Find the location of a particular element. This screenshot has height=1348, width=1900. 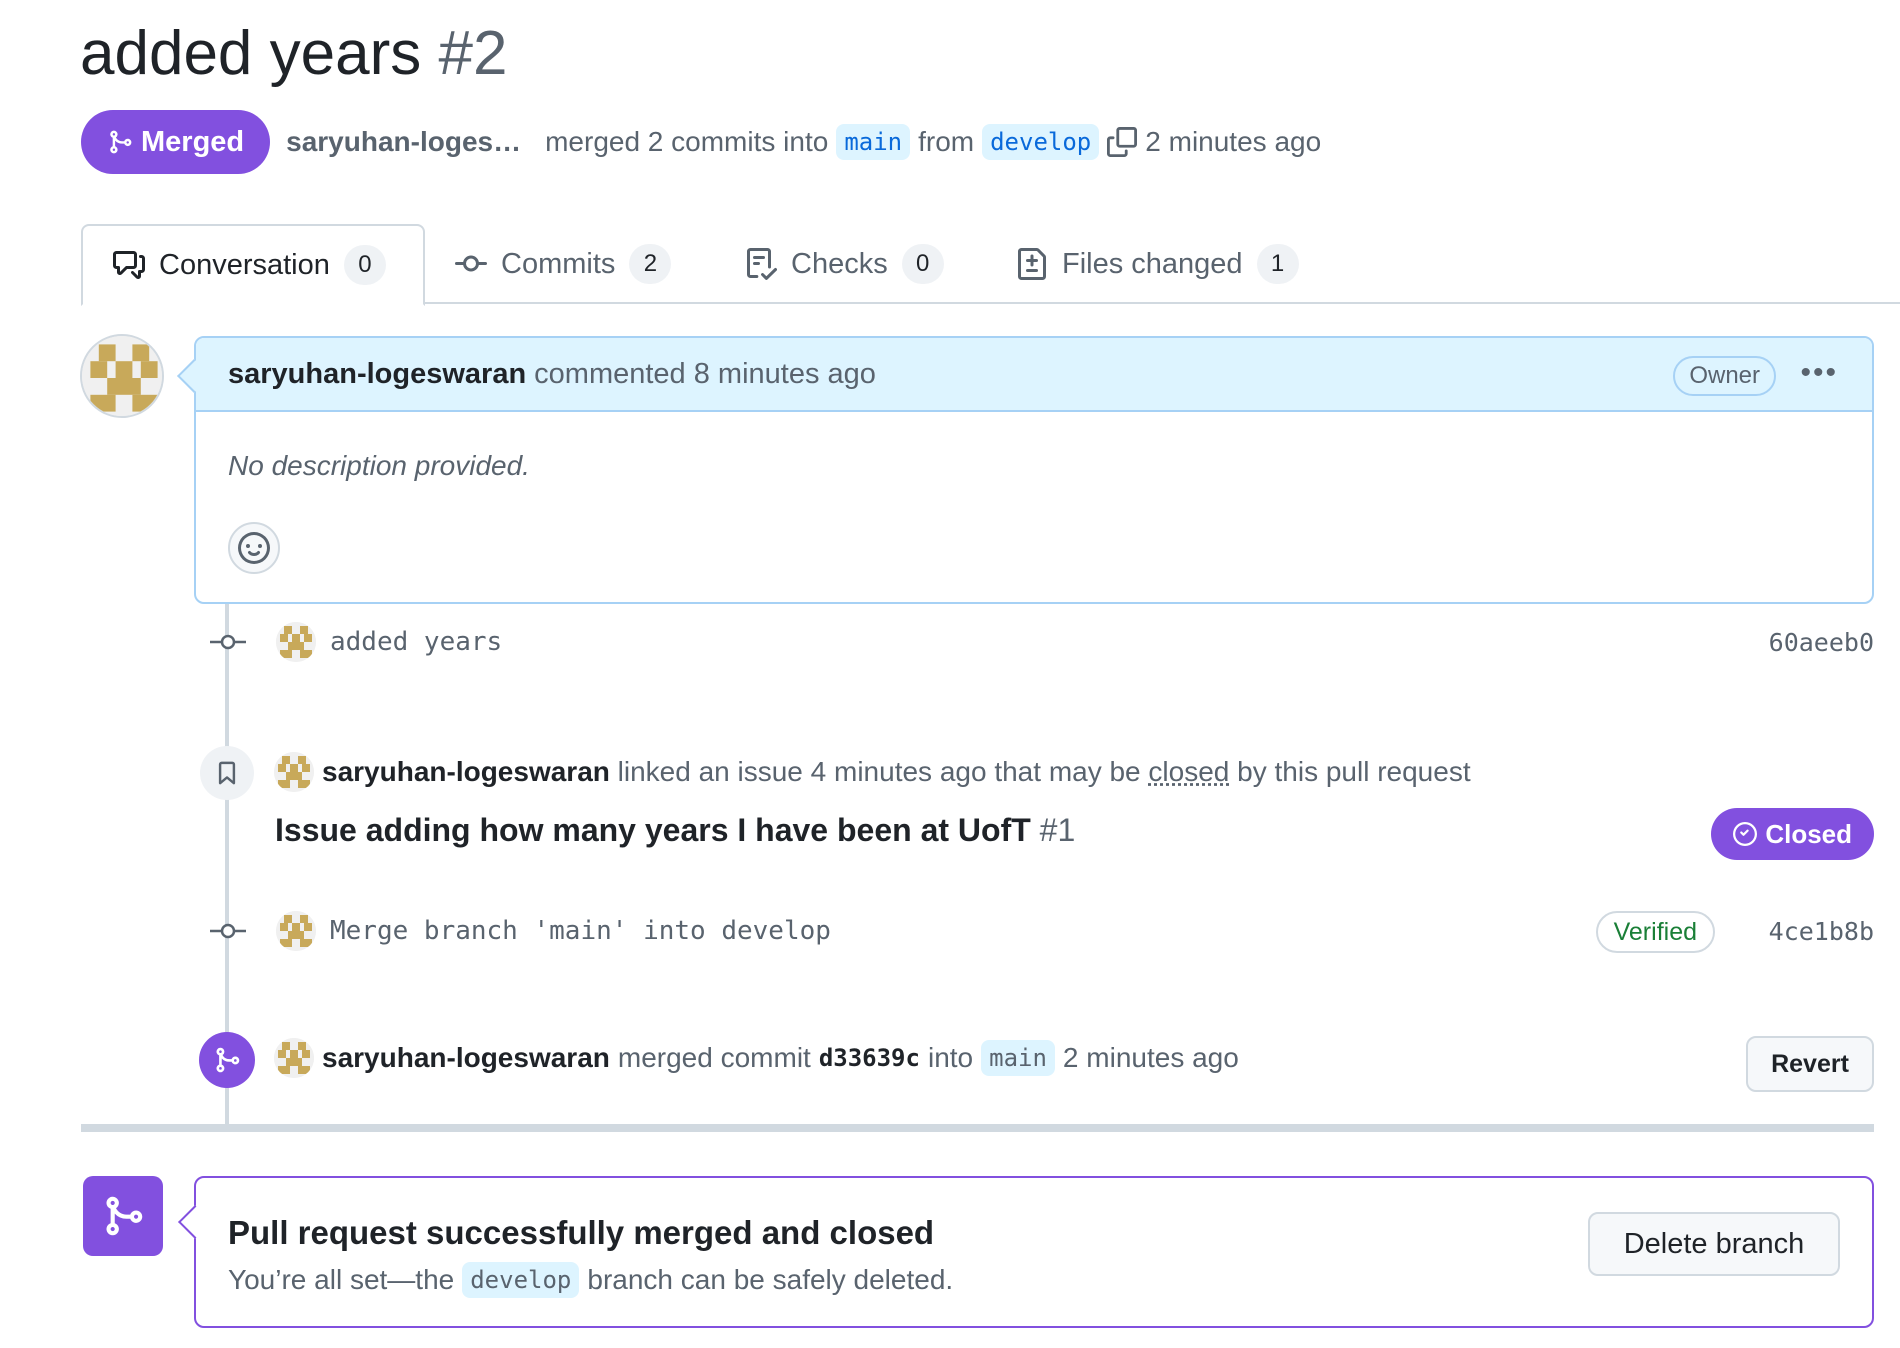

pr-title-text: added years is located at coordinates (251, 53).